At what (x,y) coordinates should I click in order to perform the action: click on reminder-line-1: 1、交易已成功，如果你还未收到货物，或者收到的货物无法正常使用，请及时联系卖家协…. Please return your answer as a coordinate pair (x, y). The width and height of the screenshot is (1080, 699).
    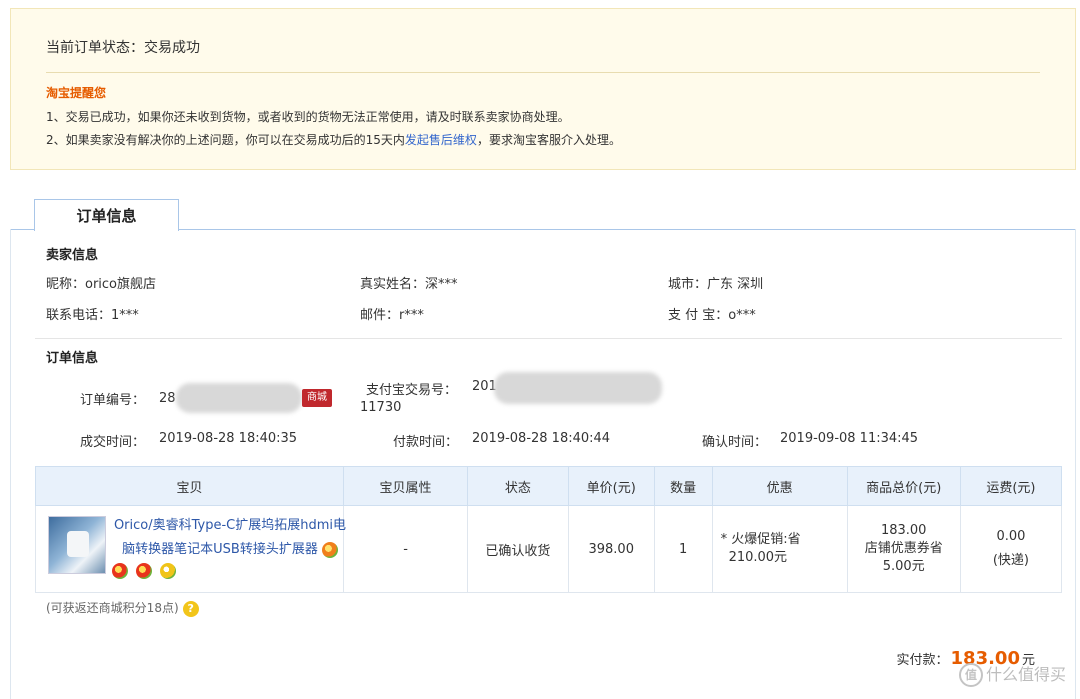
    Looking at the image, I should click on (308, 117).